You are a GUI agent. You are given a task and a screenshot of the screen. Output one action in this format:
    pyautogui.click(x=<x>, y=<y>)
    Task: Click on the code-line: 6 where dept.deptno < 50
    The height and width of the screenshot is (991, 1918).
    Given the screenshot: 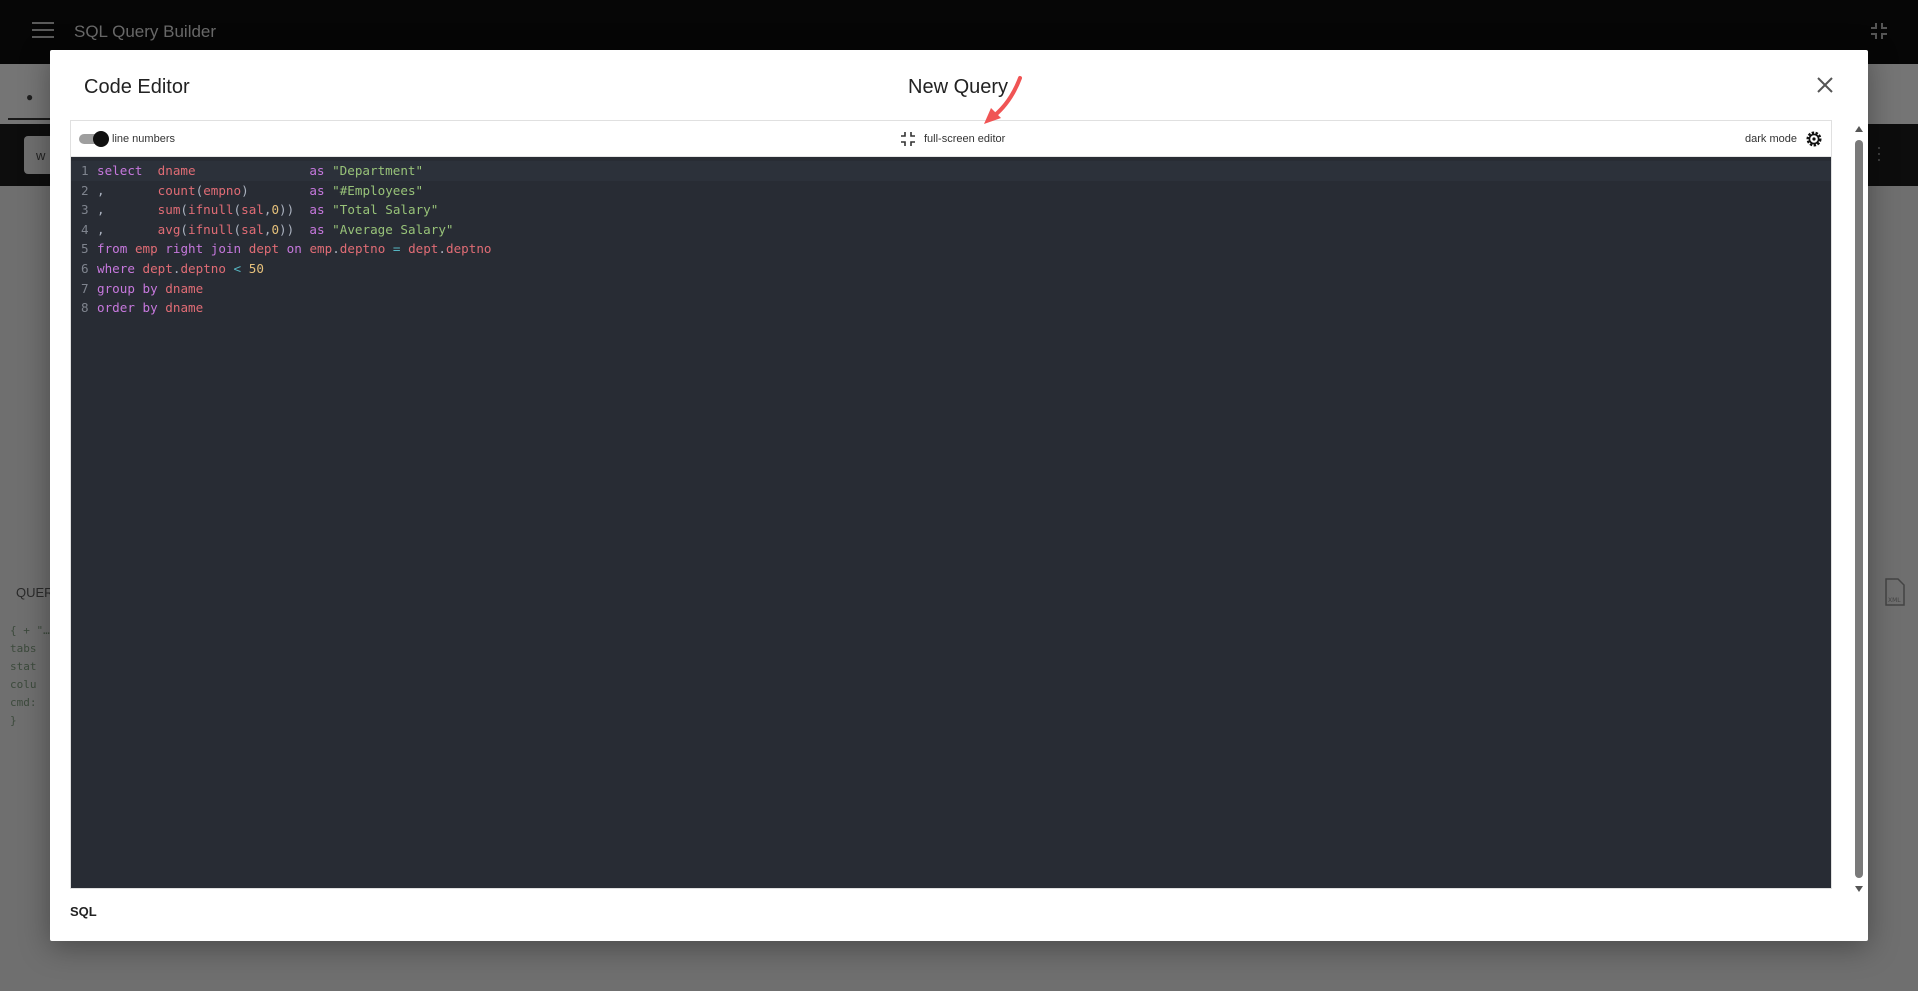 What is the action you would take?
    pyautogui.click(x=172, y=268)
    